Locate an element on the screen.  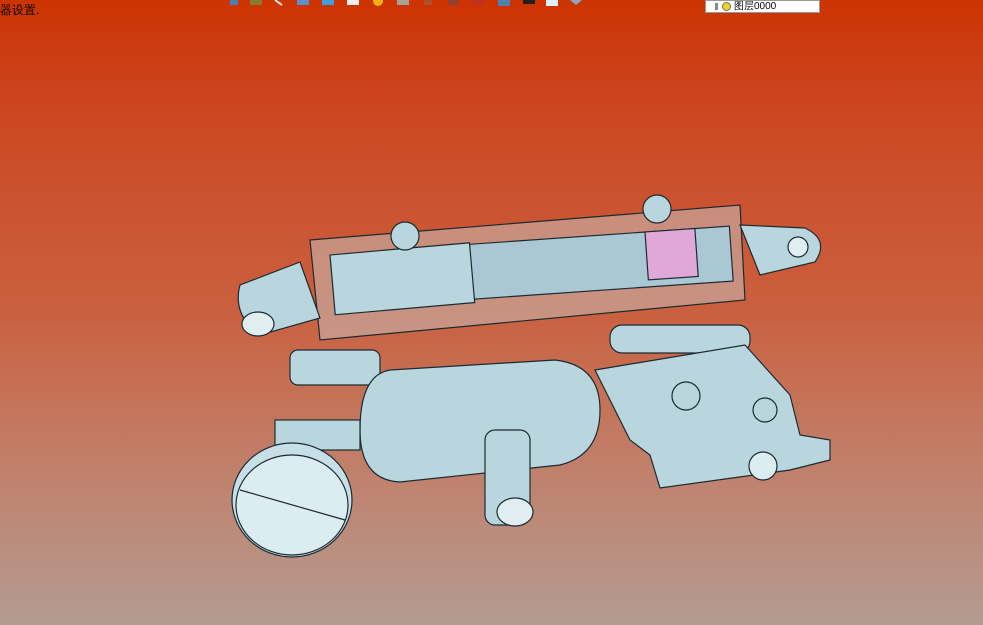
layer-dropdown: 图层0000 is located at coordinates (762, 6).